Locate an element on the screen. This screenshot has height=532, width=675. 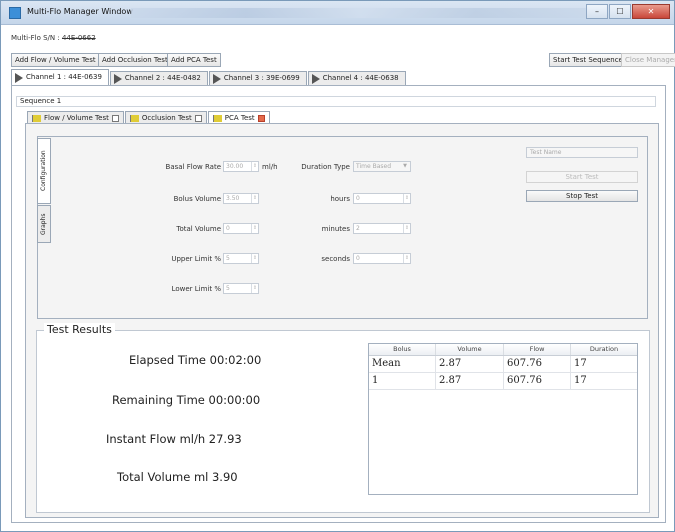
chevron-down-icon: ▼ is located at coordinates (405, 166).